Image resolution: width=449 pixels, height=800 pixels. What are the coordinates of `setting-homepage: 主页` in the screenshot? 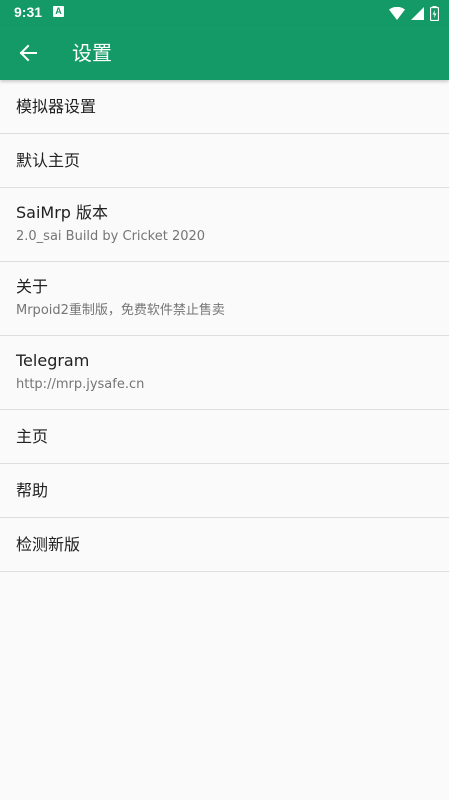 It's located at (224, 437).